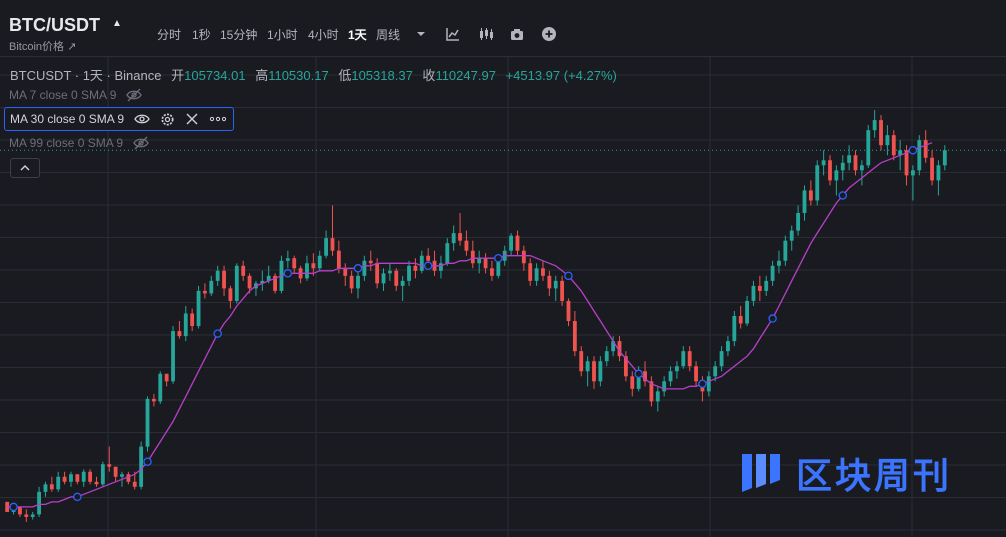 The width and height of the screenshot is (1006, 537). Describe the element at coordinates (73, 95) in the screenshot. I see `indicator-ma-7: MA 7 close 0 SMA 9` at that location.